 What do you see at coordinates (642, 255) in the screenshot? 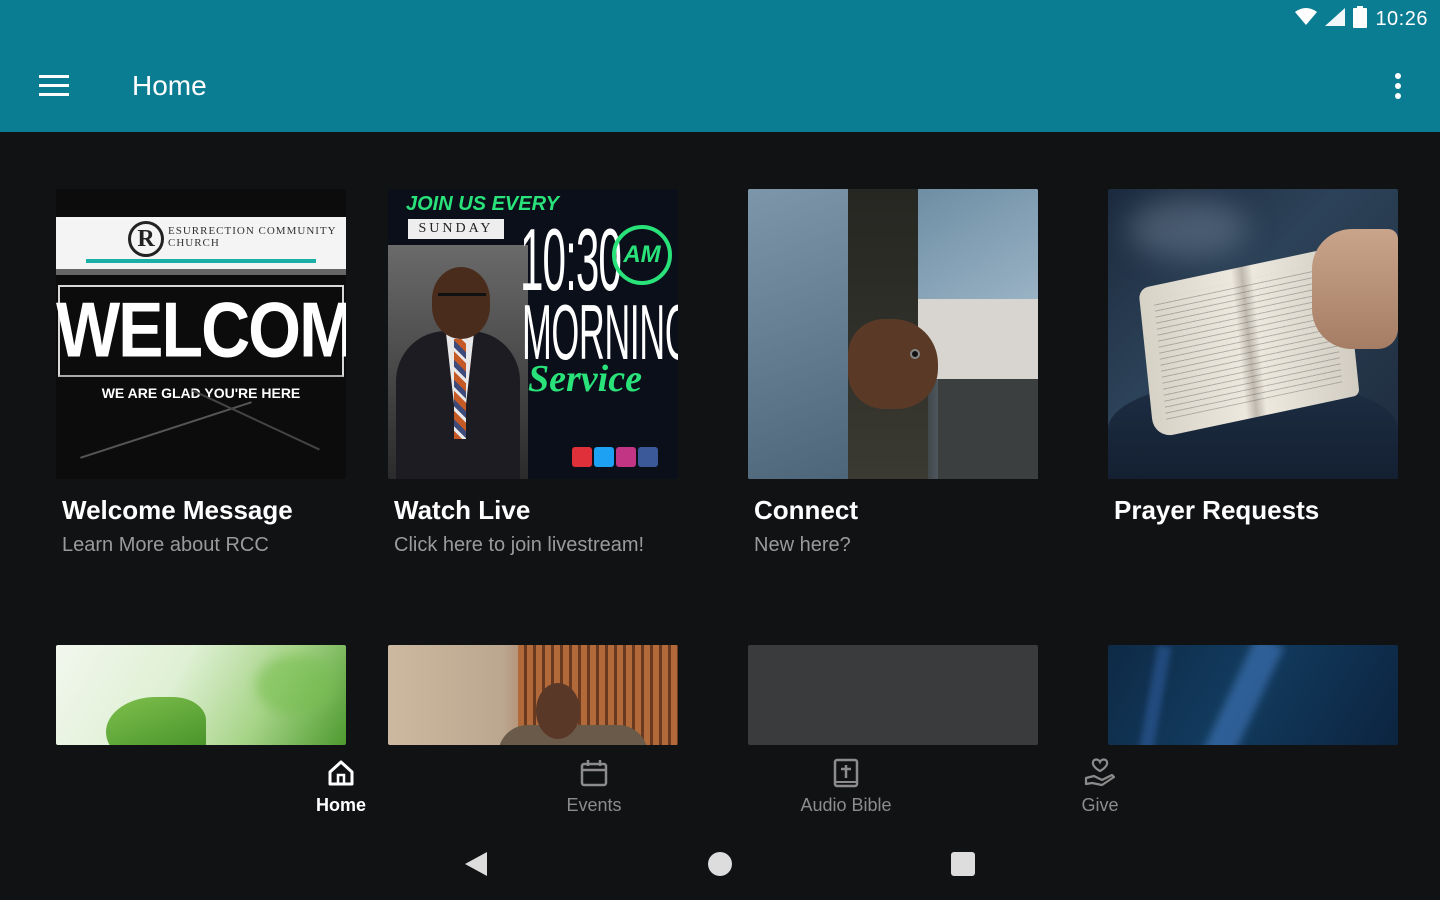
I see `am-badge: AM` at bounding box center [642, 255].